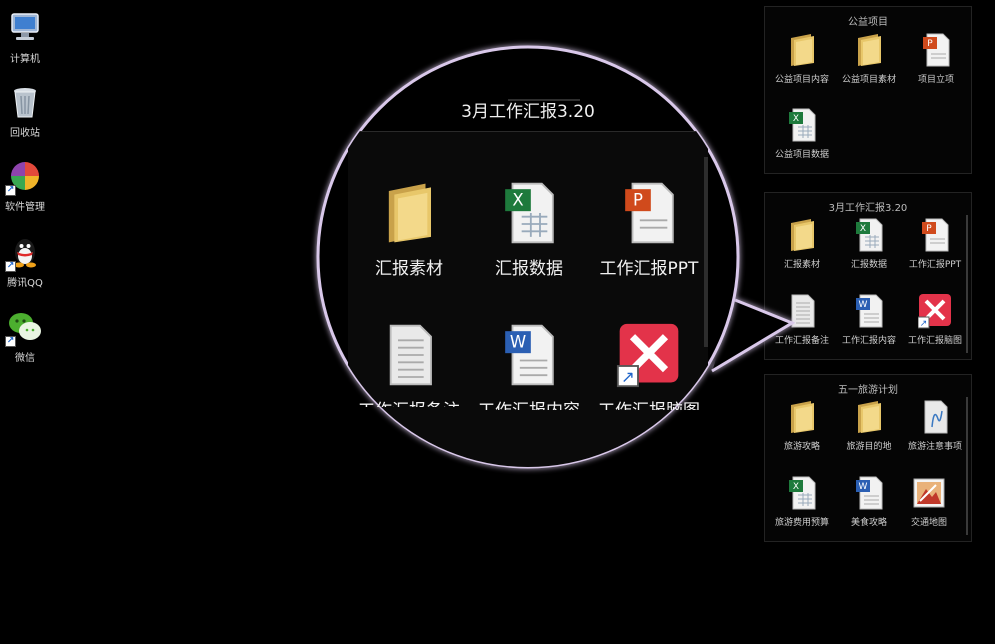  What do you see at coordinates (24, 253) in the screenshot?
I see `qq-icon: ↗` at bounding box center [24, 253].